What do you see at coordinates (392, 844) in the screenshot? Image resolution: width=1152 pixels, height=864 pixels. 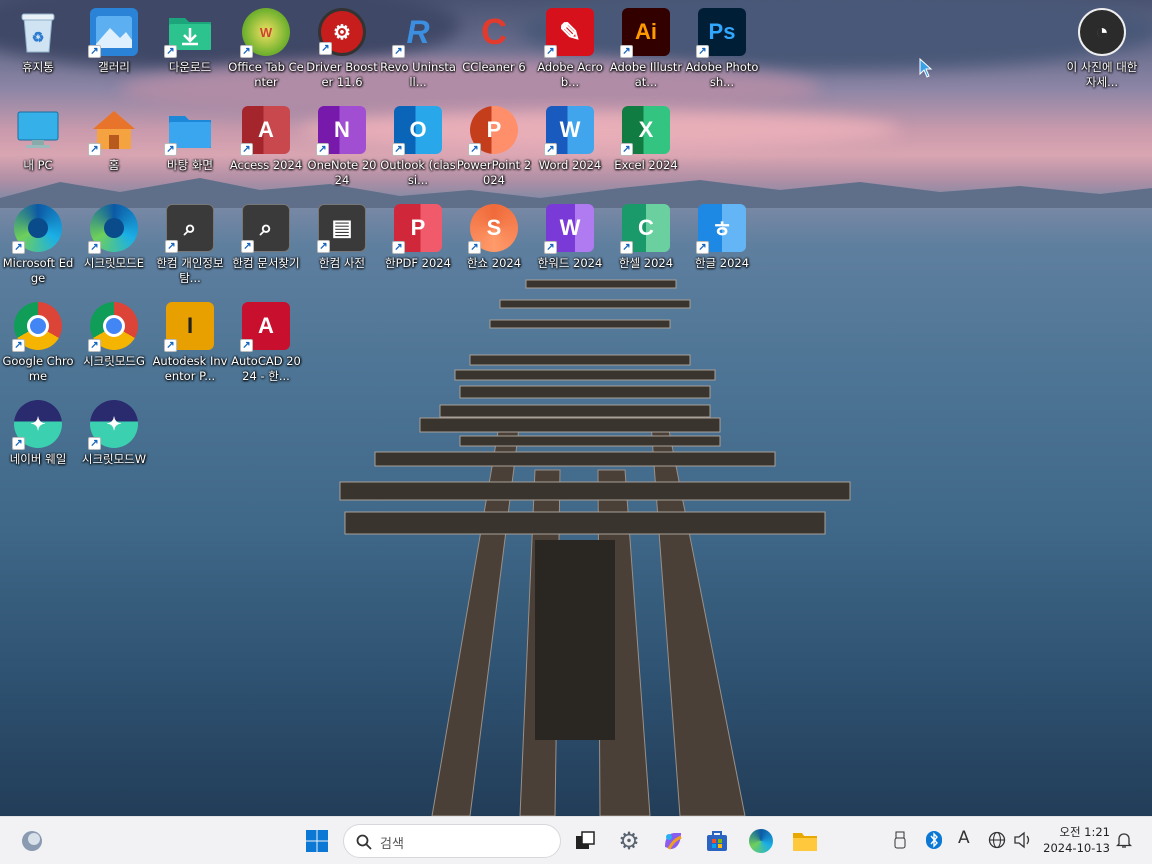 I see `search-placeholder: 검색` at bounding box center [392, 844].